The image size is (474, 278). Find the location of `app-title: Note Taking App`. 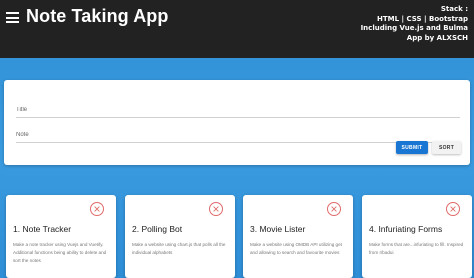

app-title: Note Taking App is located at coordinates (97, 16).